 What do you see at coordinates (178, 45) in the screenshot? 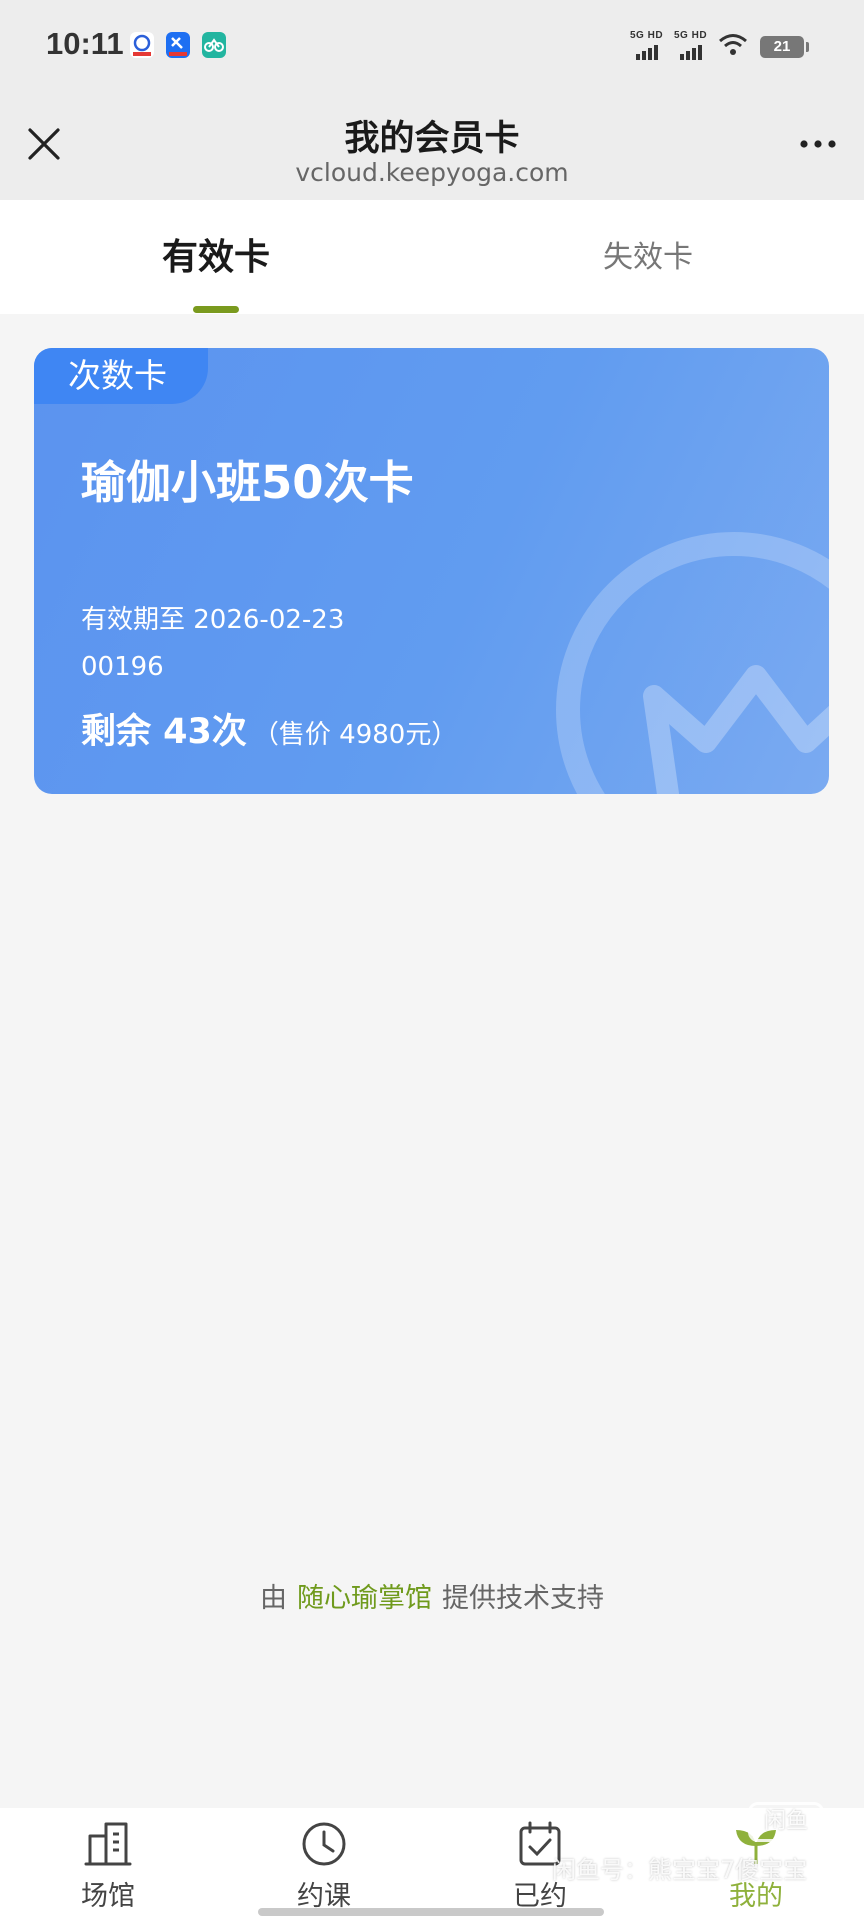
I see `eleme-icon` at bounding box center [178, 45].